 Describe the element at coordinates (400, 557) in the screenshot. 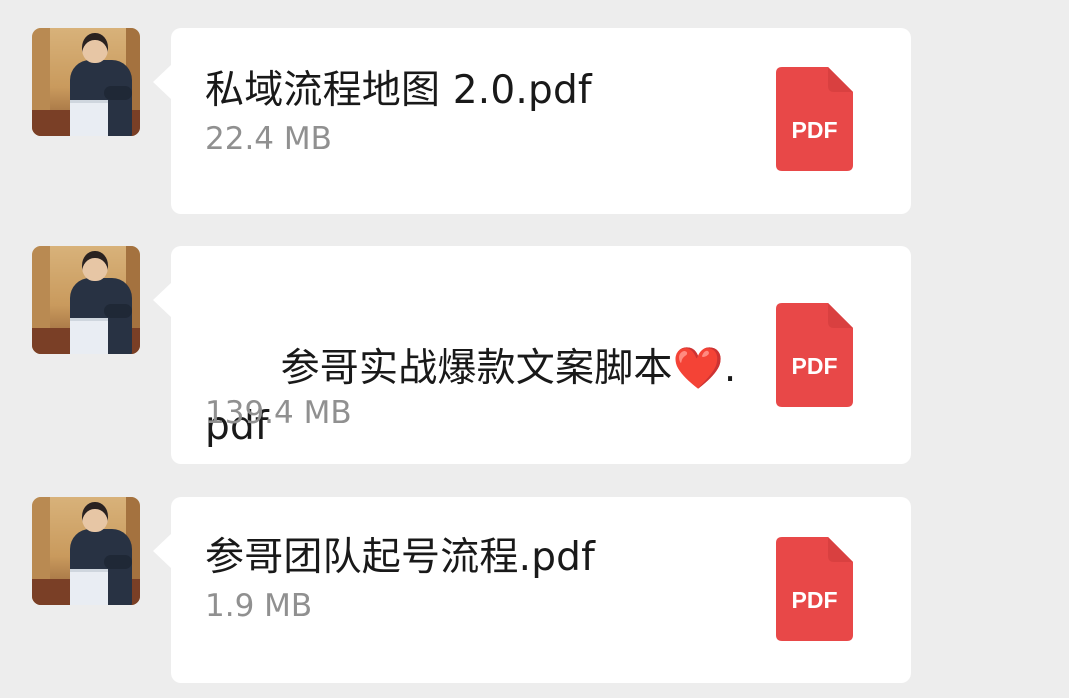

I see `file-name: 参哥团队起号流程.pdf` at that location.